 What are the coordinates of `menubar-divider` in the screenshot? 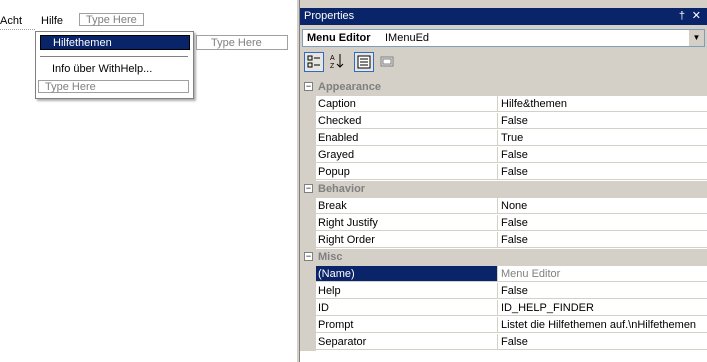 It's located at (17, 30).